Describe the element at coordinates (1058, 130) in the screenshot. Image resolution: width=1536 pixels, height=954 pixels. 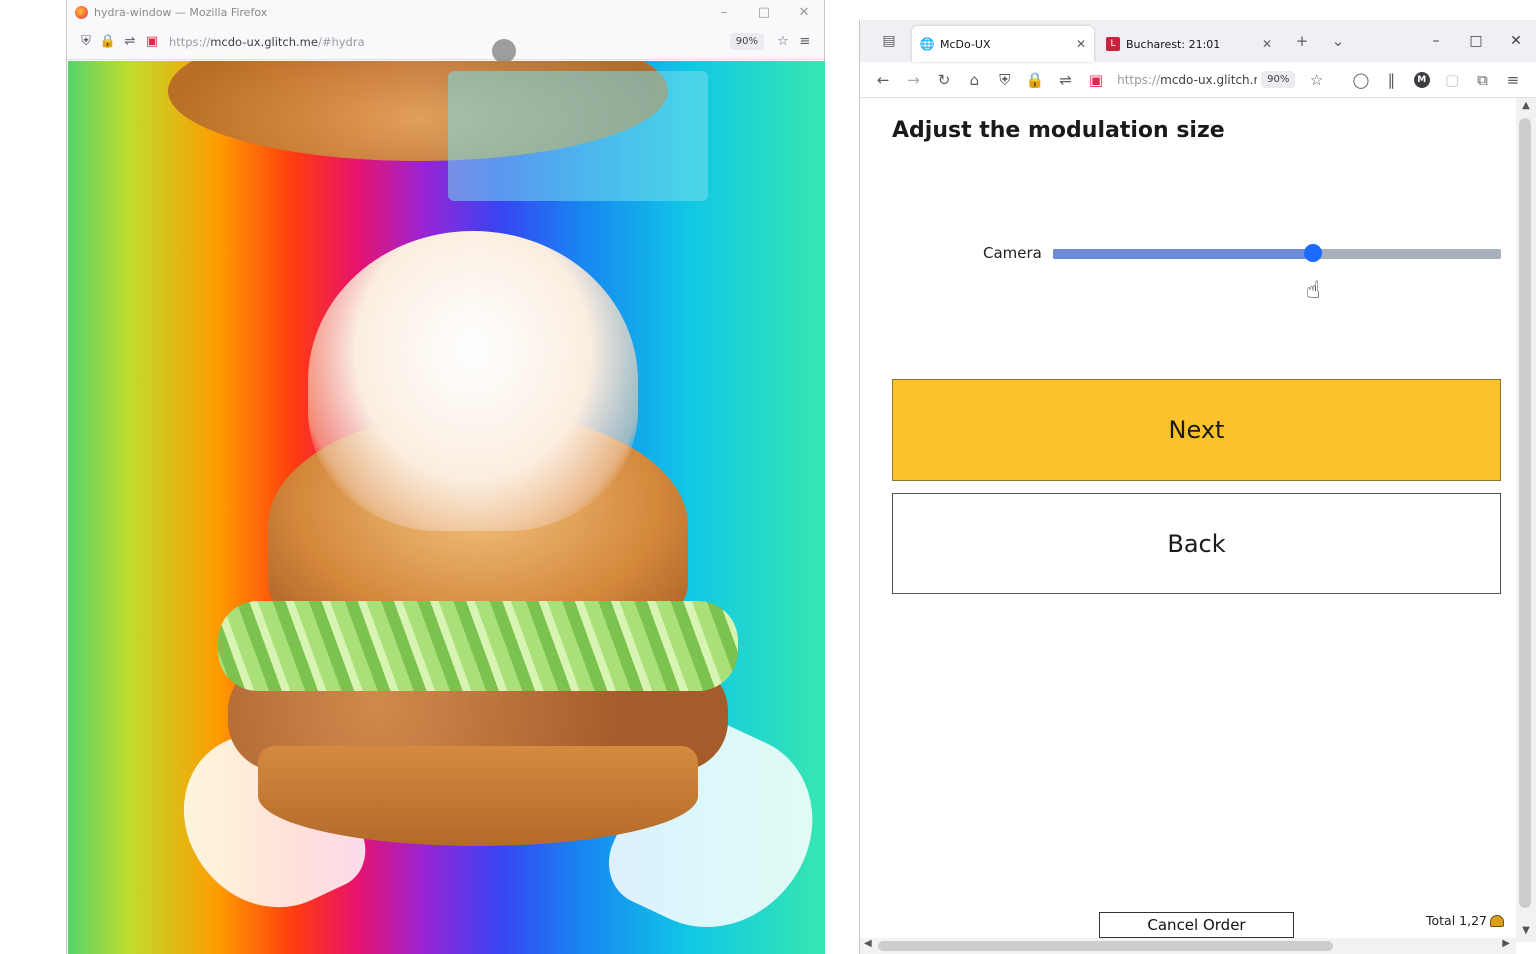
I see `page-title: Adjust the modulation size` at that location.